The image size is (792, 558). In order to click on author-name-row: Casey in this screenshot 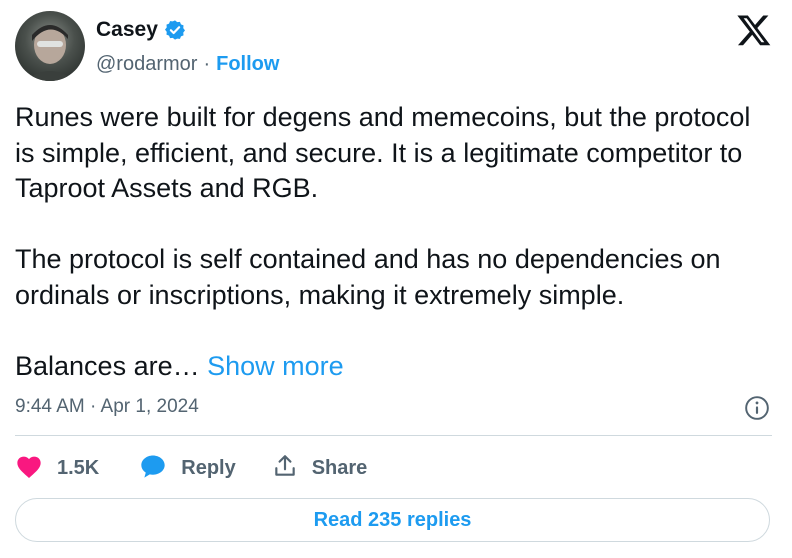, I will do `click(141, 30)`.